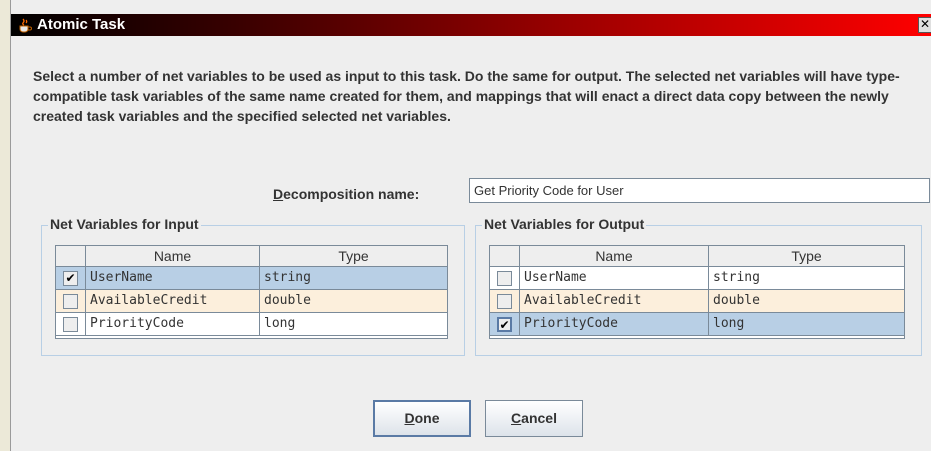 Image resolution: width=931 pixels, height=451 pixels. I want to click on cancel-mnemonic: C, so click(516, 418).